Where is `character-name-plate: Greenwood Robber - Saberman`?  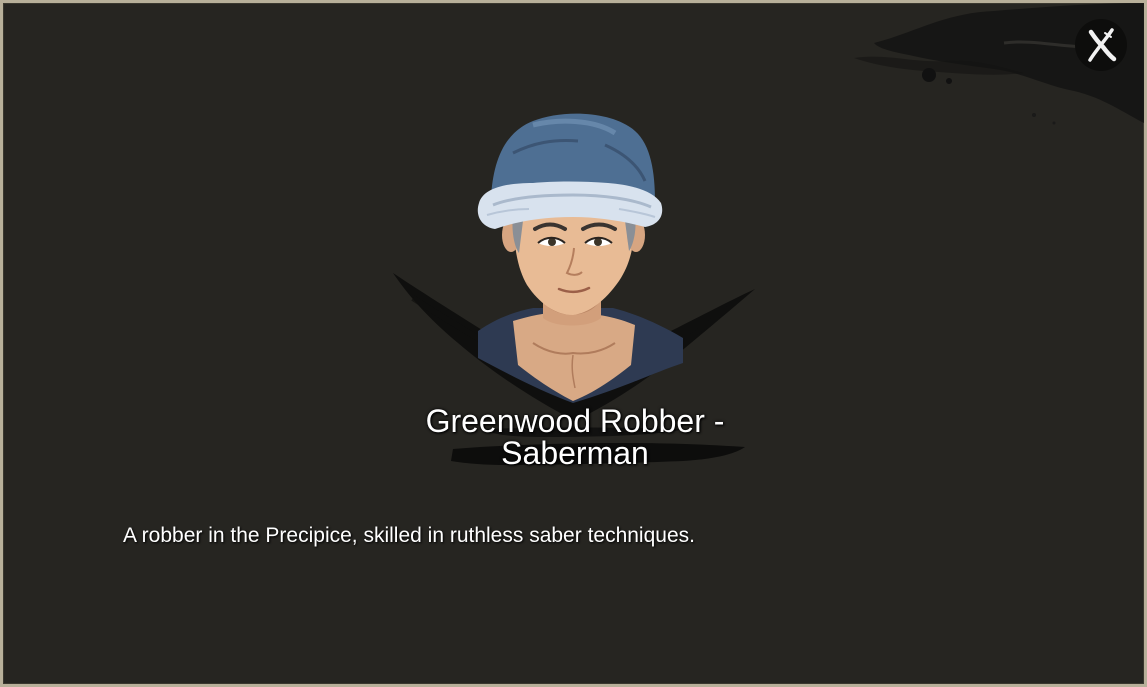
character-name-plate: Greenwood Robber - Saberman is located at coordinates (575, 439).